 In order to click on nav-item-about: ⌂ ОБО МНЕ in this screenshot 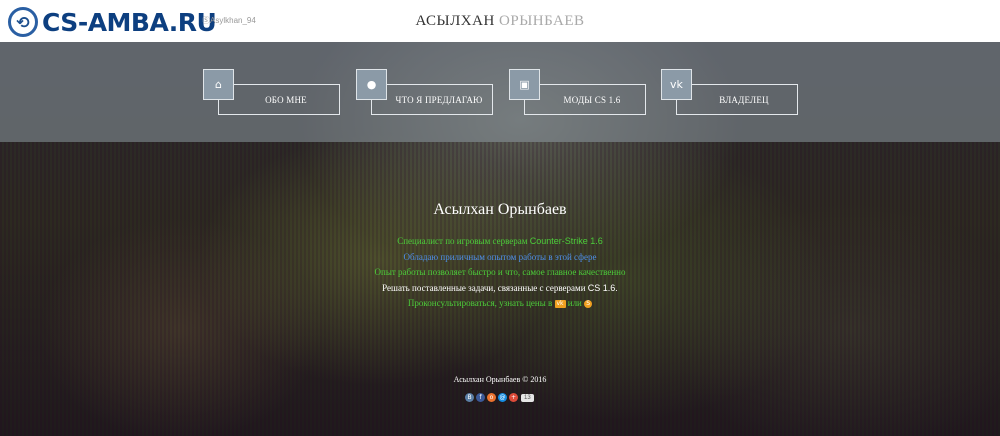, I will do `click(272, 92)`.